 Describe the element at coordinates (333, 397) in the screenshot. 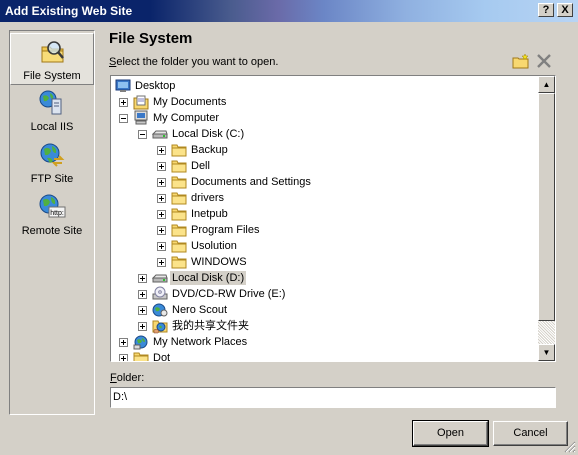

I see `folder-field: D:\` at that location.